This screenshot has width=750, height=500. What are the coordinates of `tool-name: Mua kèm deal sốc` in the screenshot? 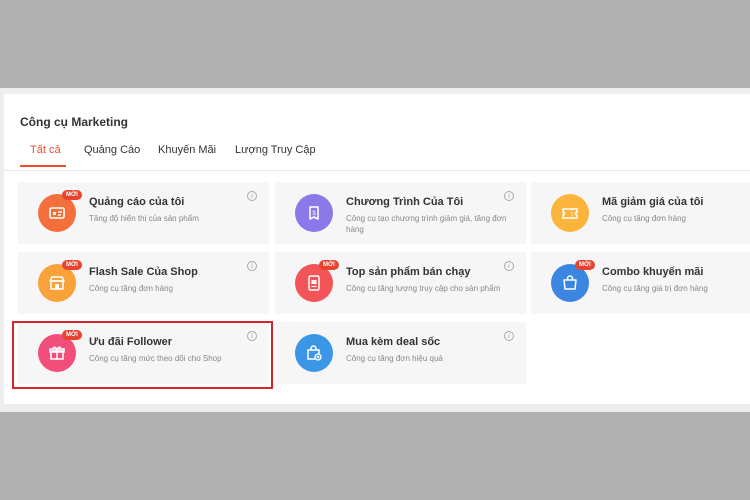 It's located at (393, 342).